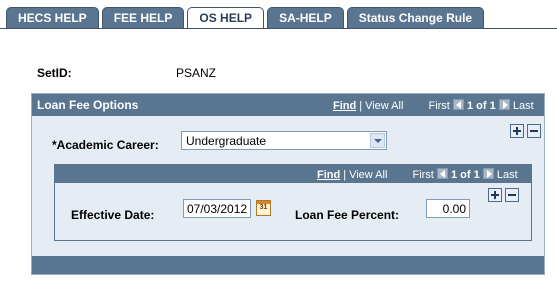 Image resolution: width=557 pixels, height=282 pixels. What do you see at coordinates (278, 28) in the screenshot?
I see `tab-divider` at bounding box center [278, 28].